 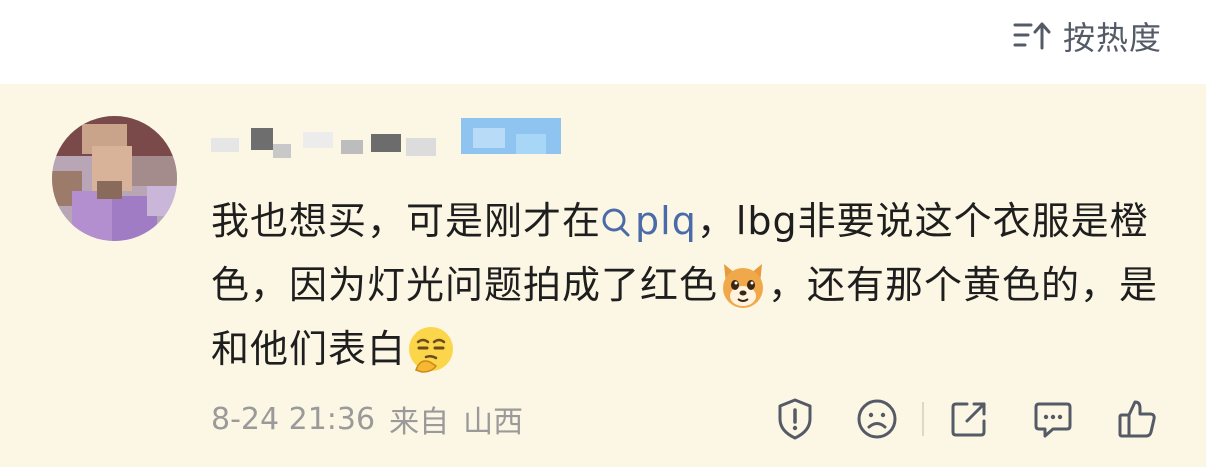 What do you see at coordinates (493, 422) in the screenshot?
I see `location: 山西` at bounding box center [493, 422].